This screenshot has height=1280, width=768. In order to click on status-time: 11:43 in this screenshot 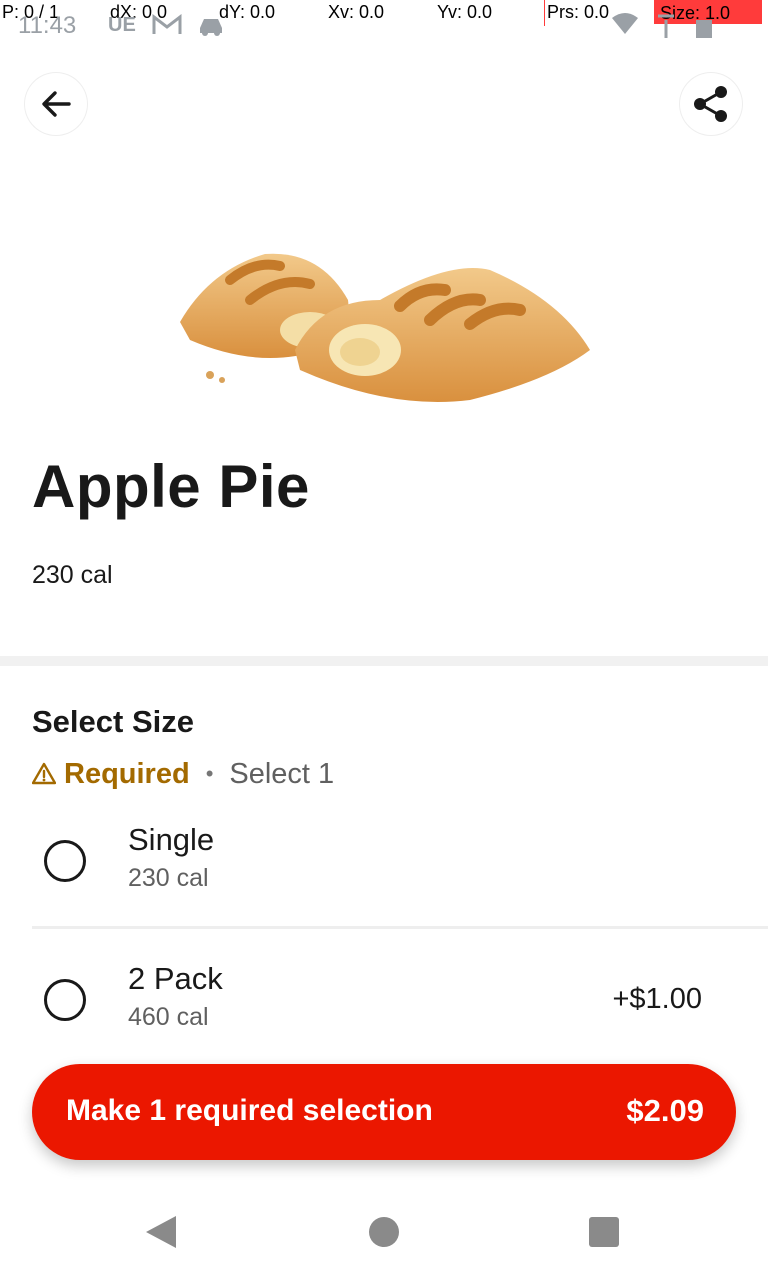, I will do `click(47, 25)`.